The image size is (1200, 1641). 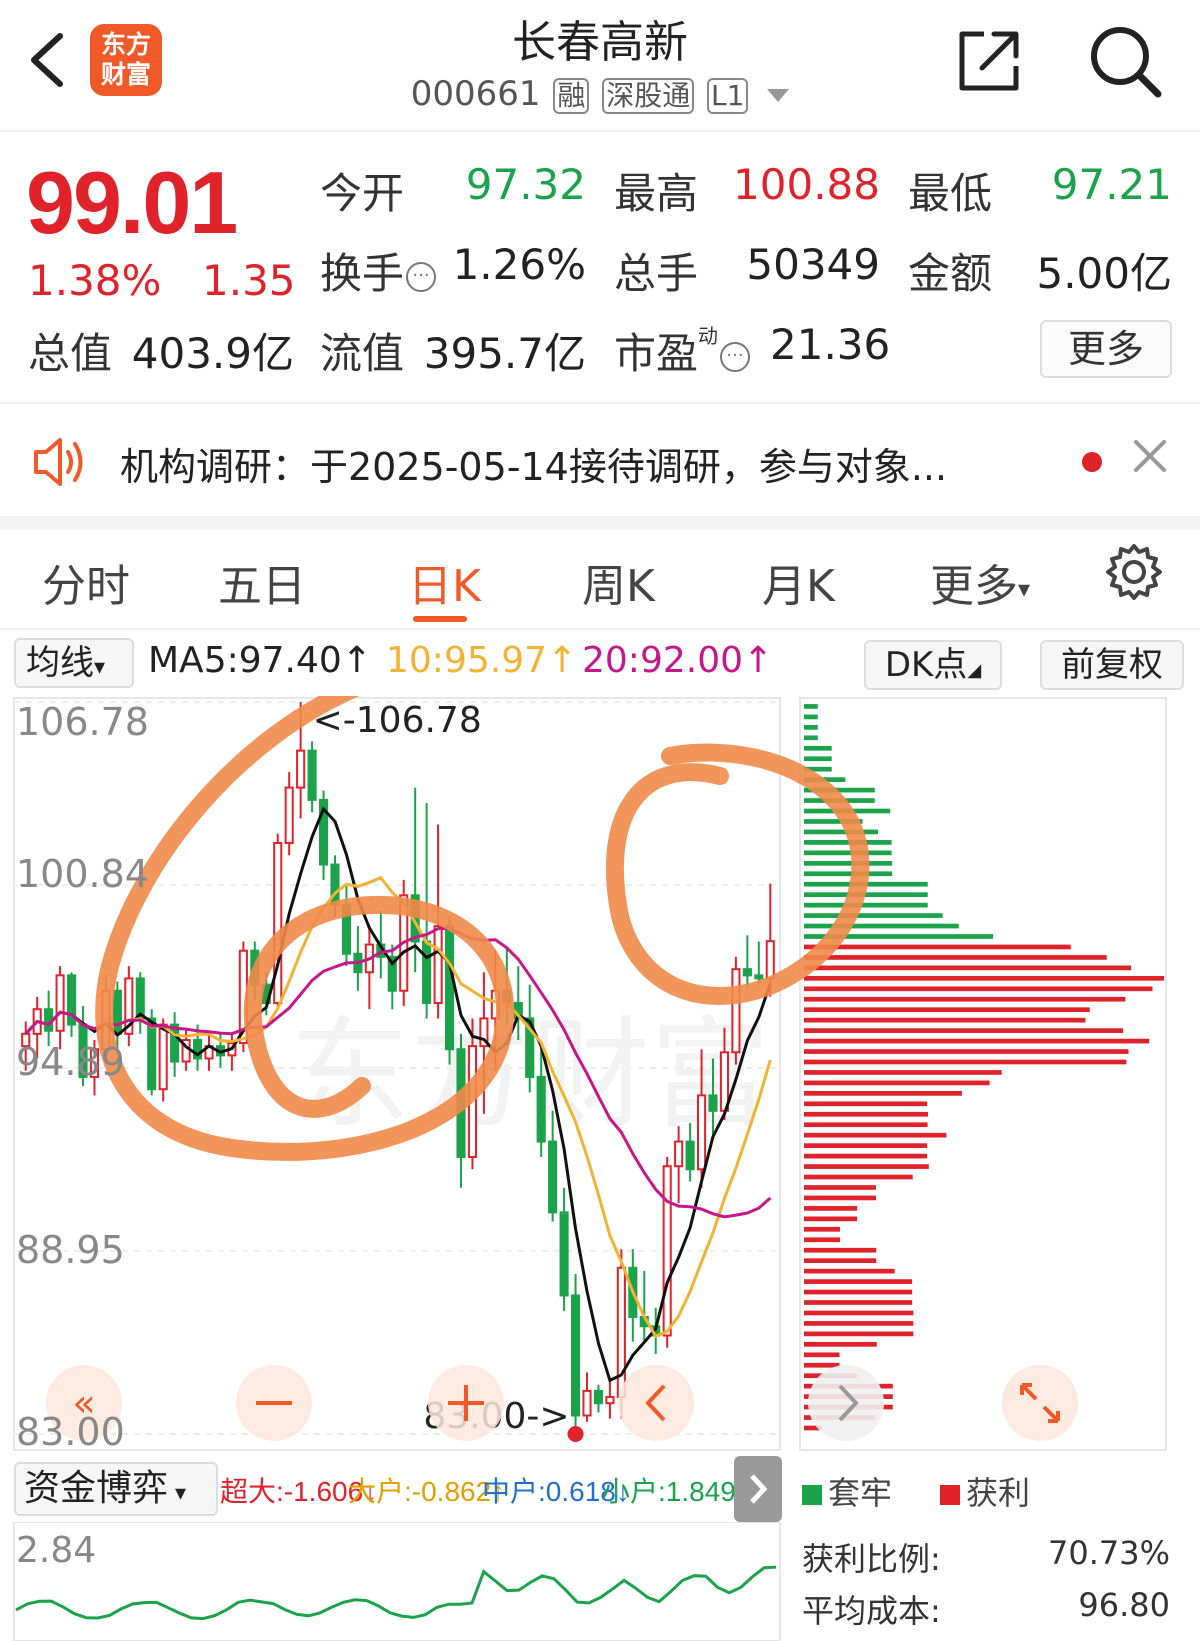 I want to click on tag-connect: 深股通, so click(x=648, y=96).